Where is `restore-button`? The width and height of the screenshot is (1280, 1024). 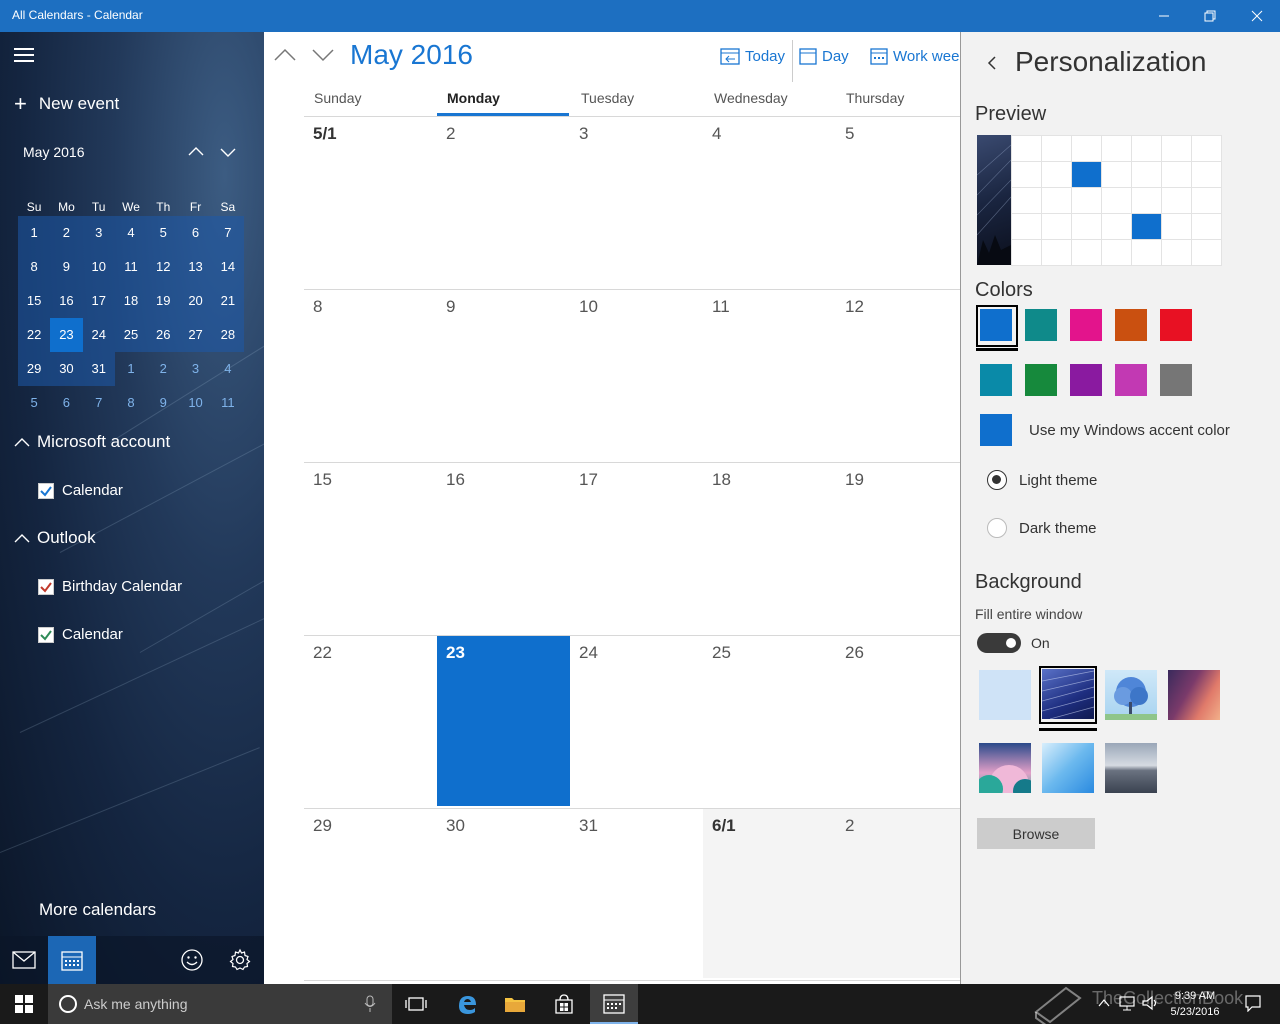 restore-button is located at coordinates (1210, 16).